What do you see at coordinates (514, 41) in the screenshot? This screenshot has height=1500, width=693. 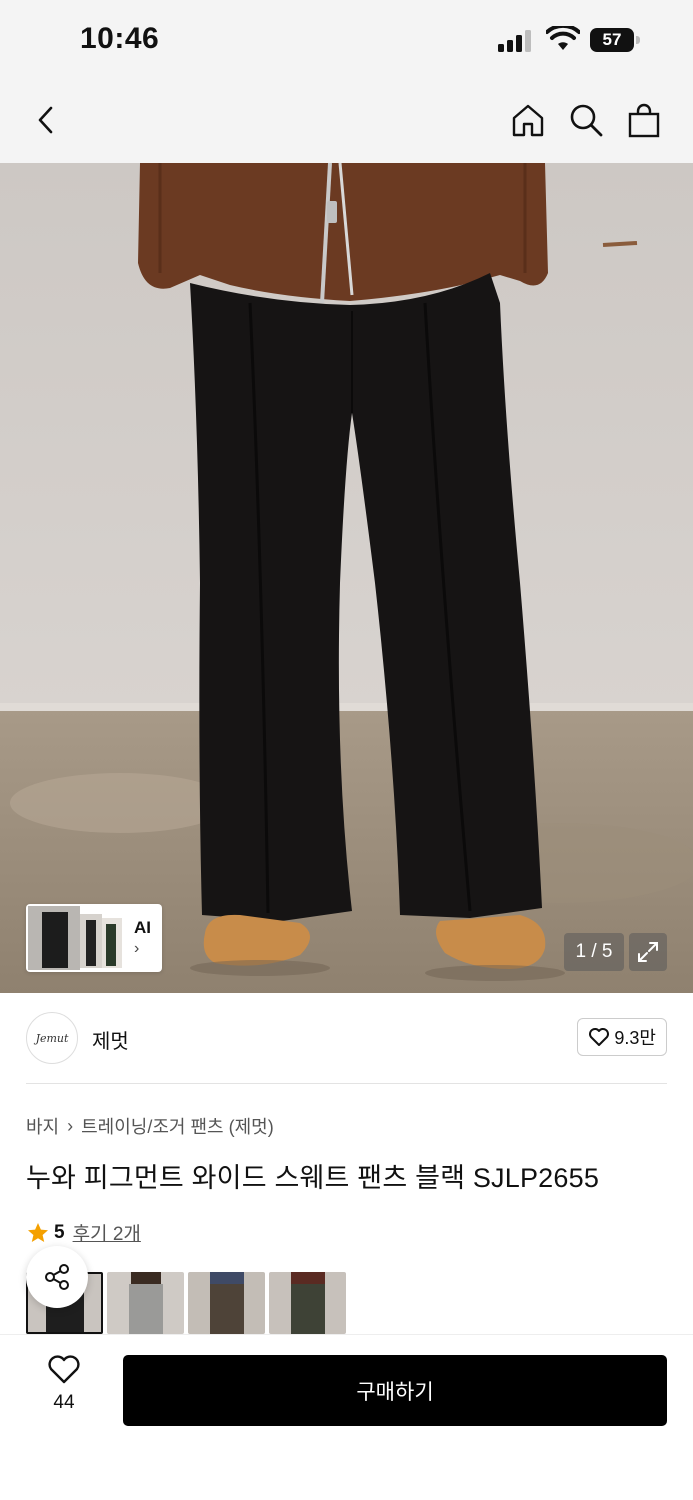 I see `cellular-signal-icon` at bounding box center [514, 41].